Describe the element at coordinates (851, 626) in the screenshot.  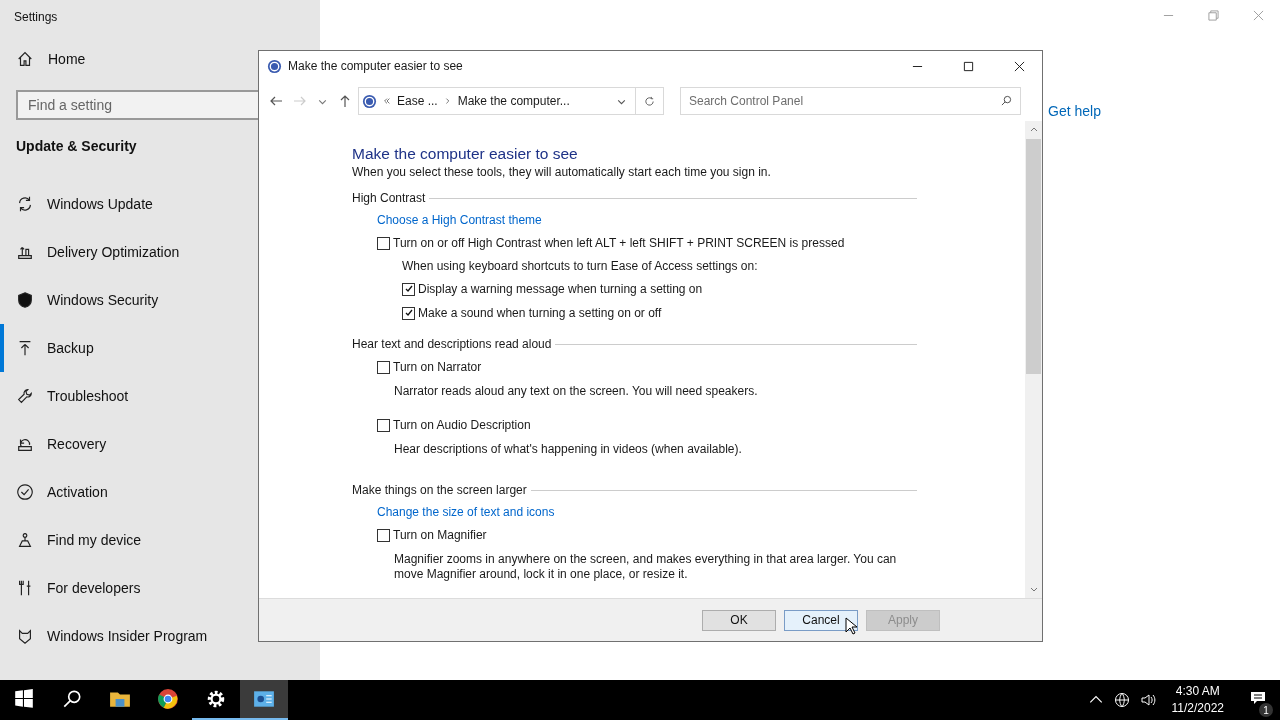
I see `mouse-cursor-icon` at that location.